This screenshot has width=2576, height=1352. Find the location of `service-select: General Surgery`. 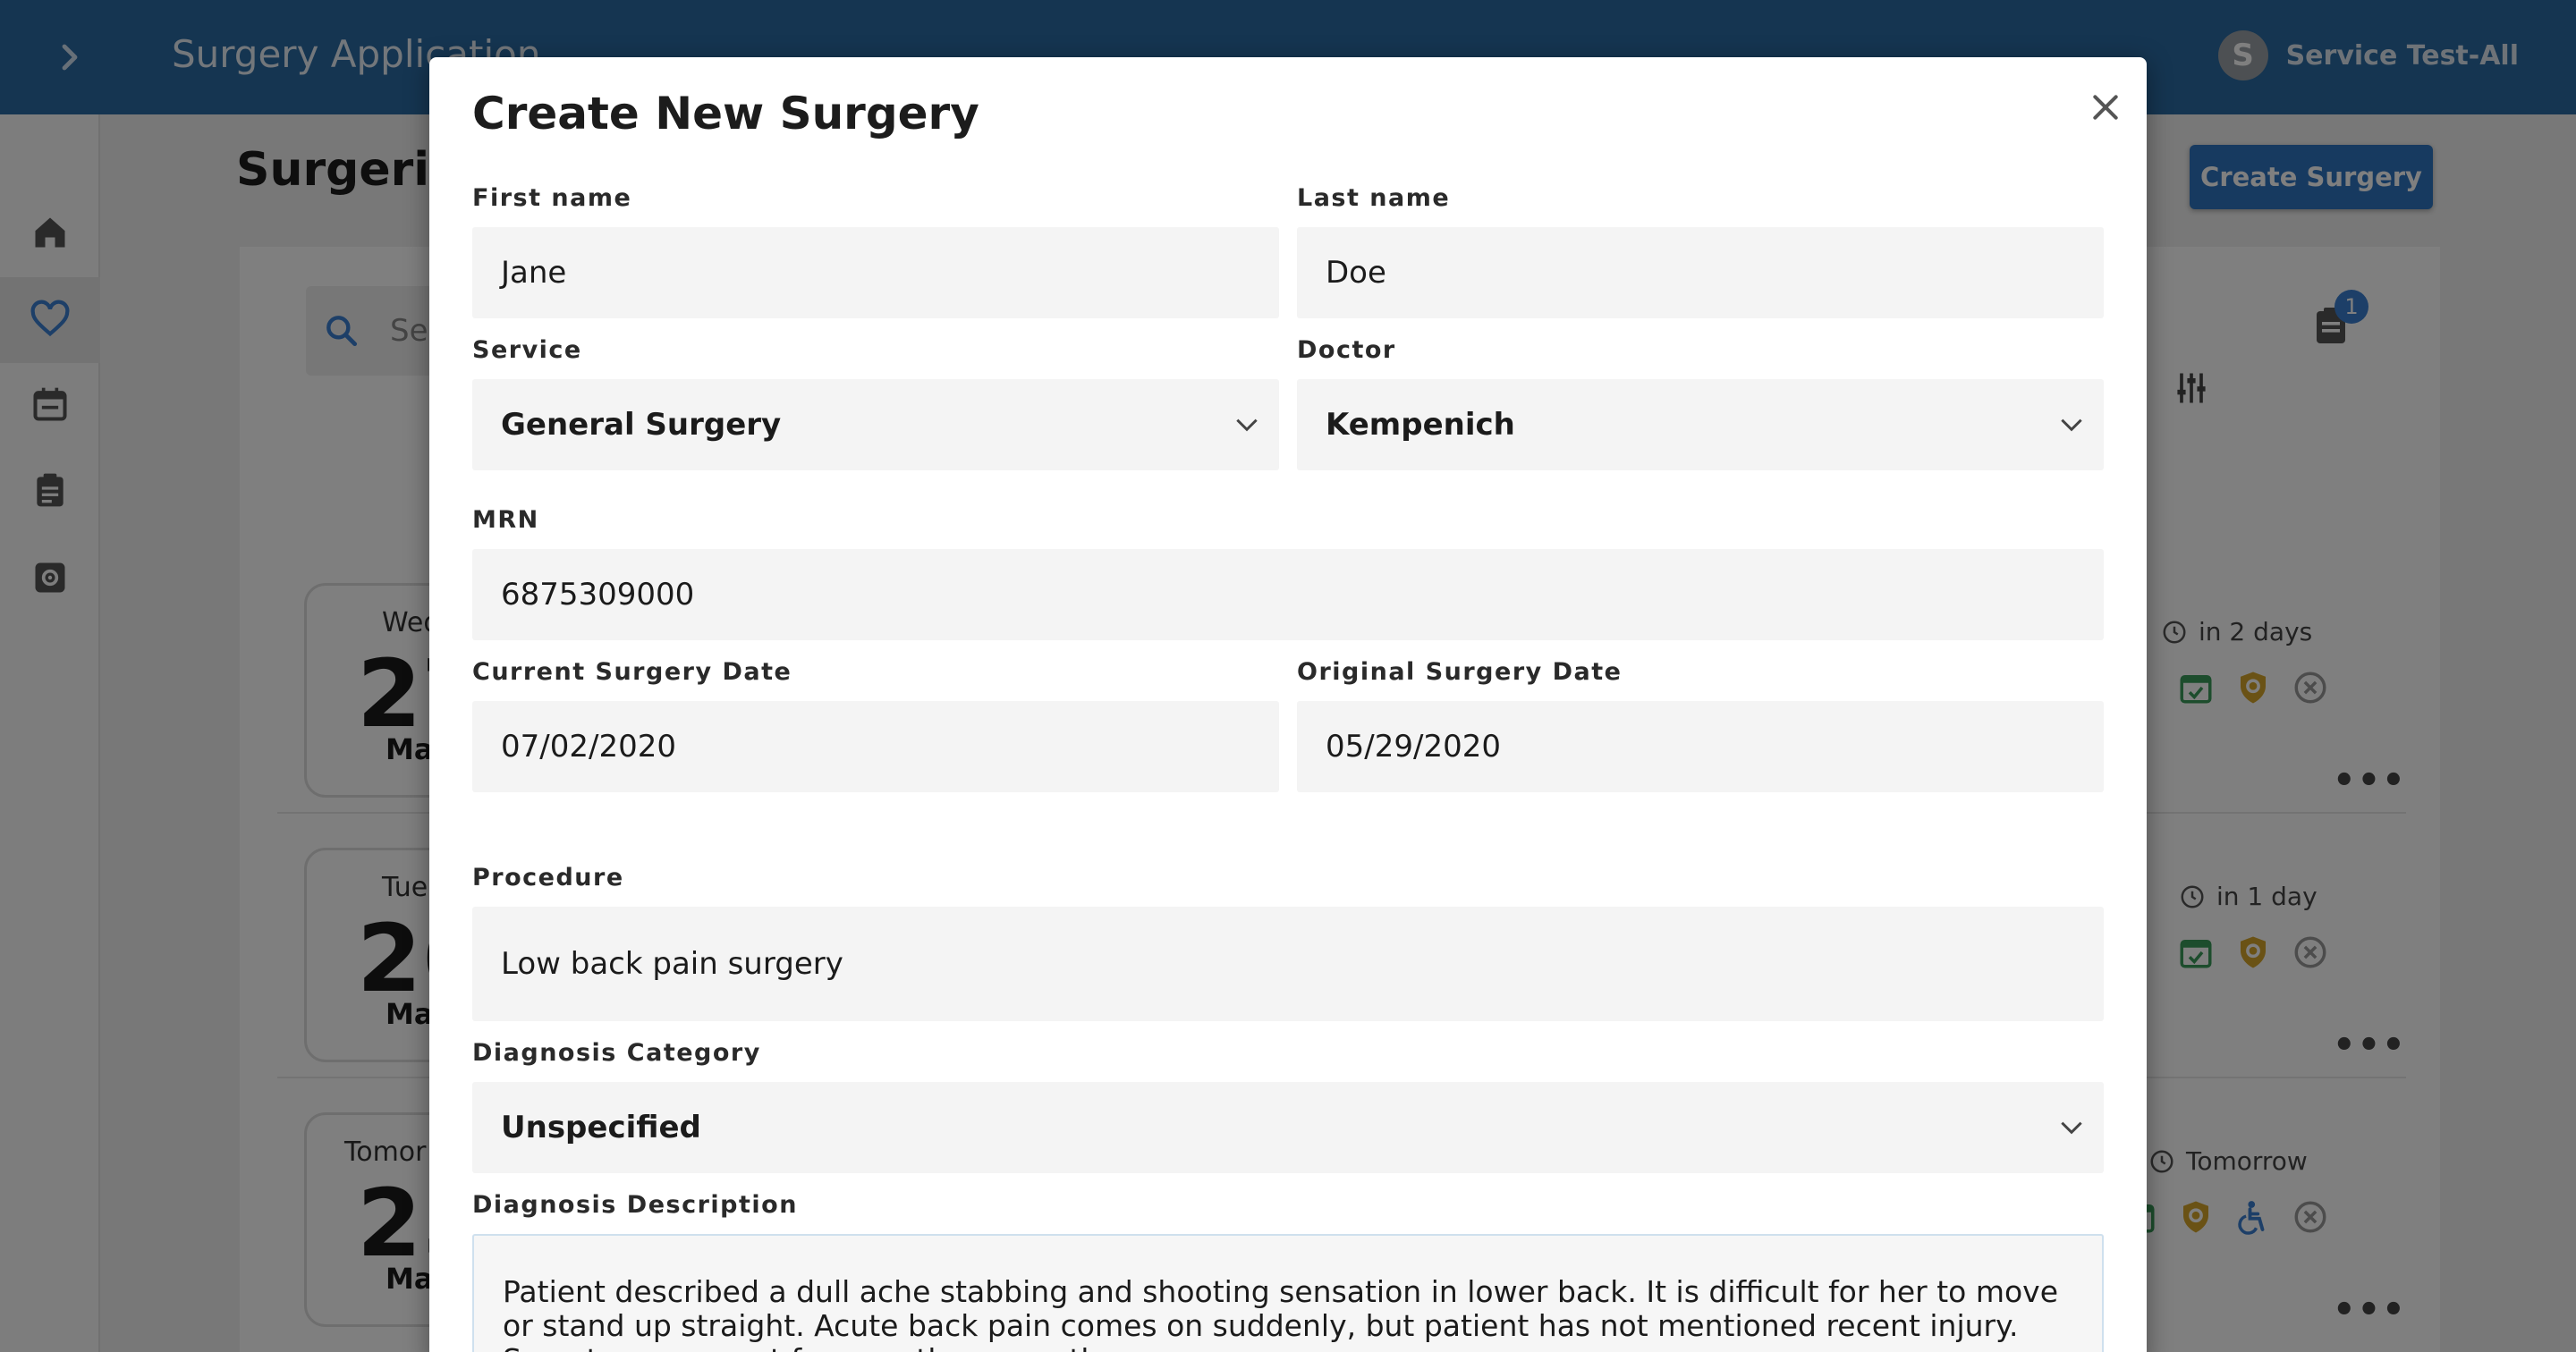

service-select: General Surgery is located at coordinates (875, 424).